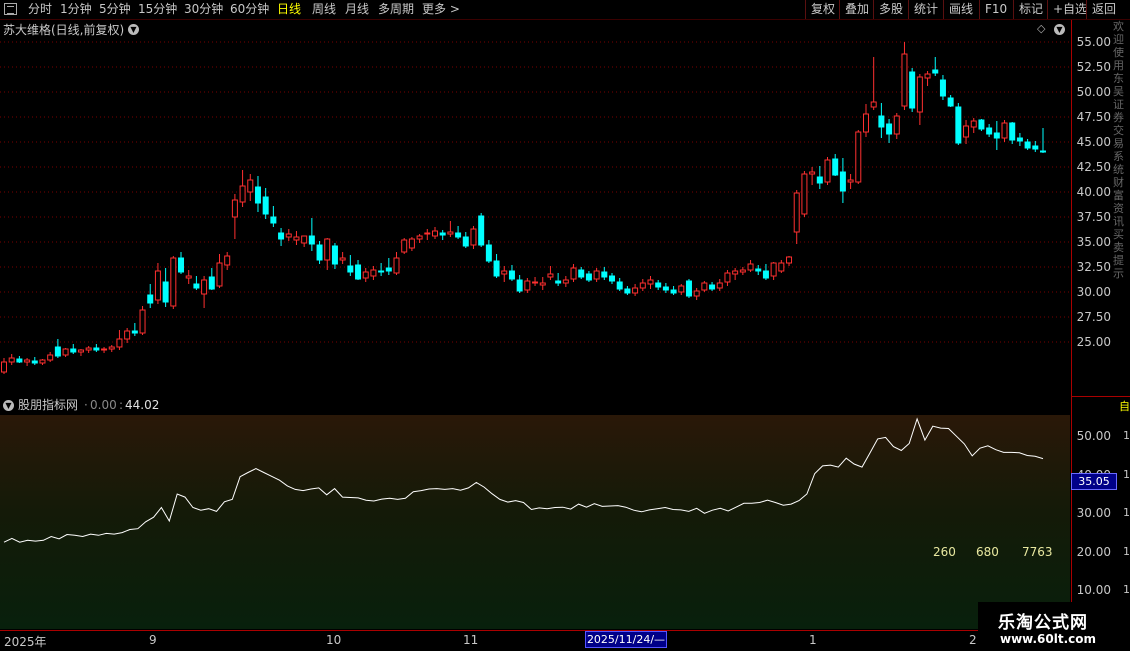 The image size is (1130, 651). I want to click on date-axis: 2025年 9 10 11 1 2, so click(565, 640).